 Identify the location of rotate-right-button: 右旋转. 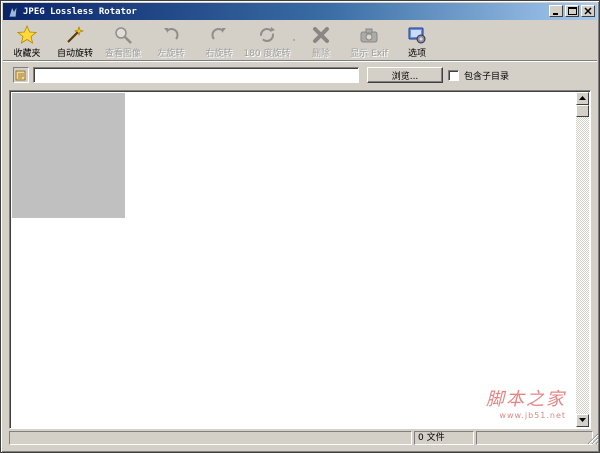
(219, 41).